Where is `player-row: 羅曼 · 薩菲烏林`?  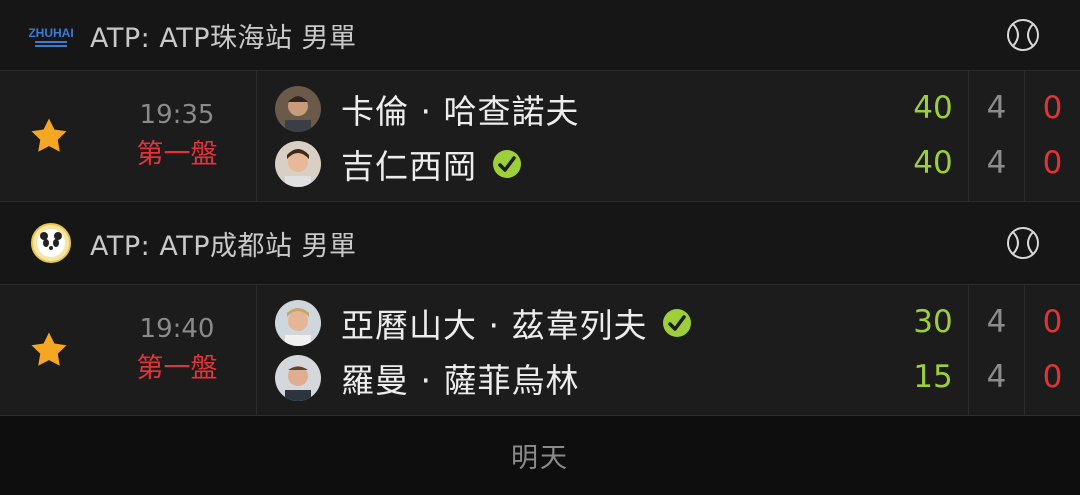
player-row: 羅曼 · 薩菲烏林 is located at coordinates (586, 377).